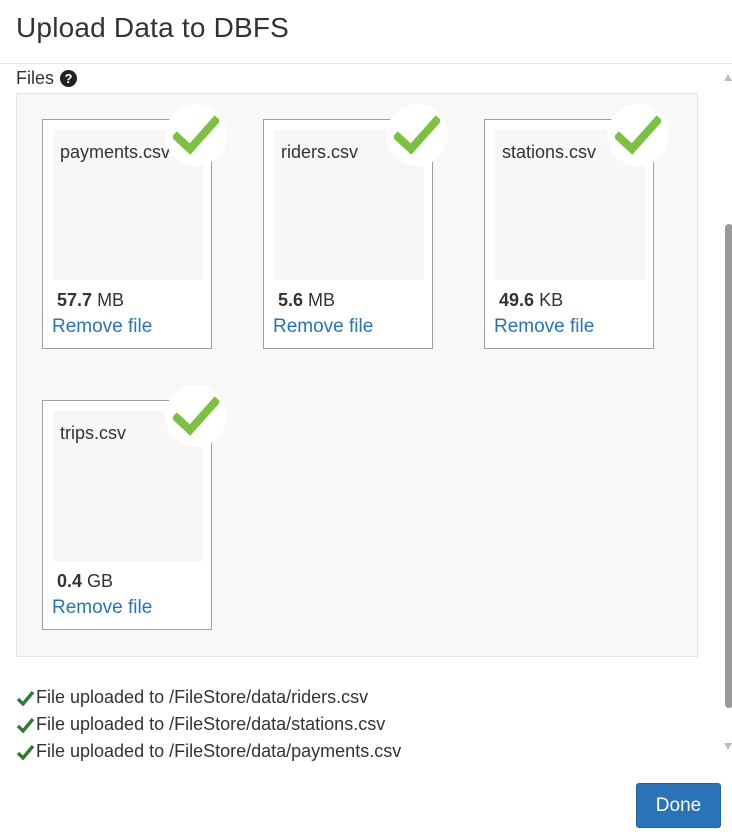 The width and height of the screenshot is (732, 834). Describe the element at coordinates (678, 805) in the screenshot. I see `done-button: Done` at that location.